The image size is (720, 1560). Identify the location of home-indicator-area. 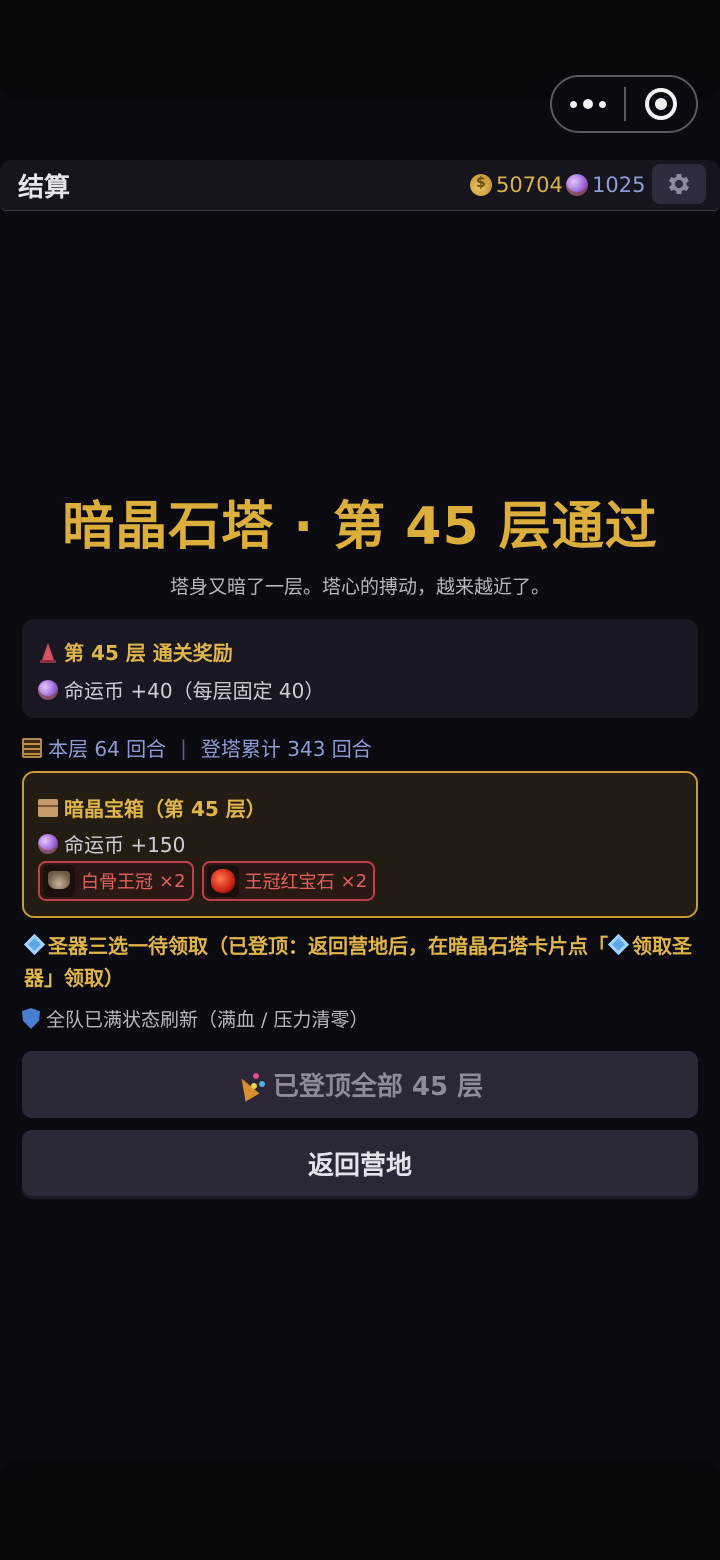
(360, 1510).